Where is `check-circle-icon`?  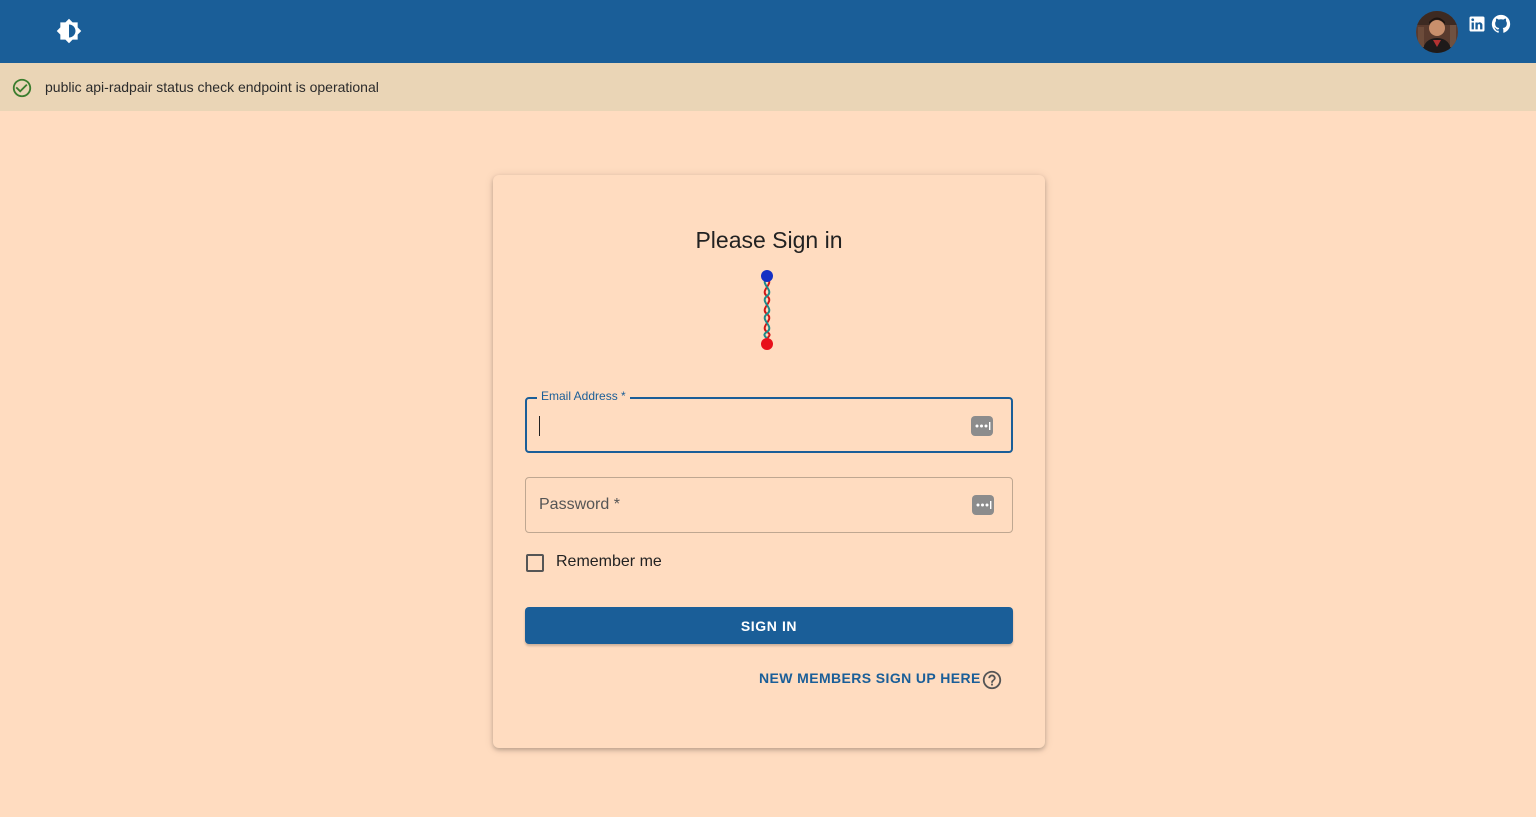 check-circle-icon is located at coordinates (22, 88).